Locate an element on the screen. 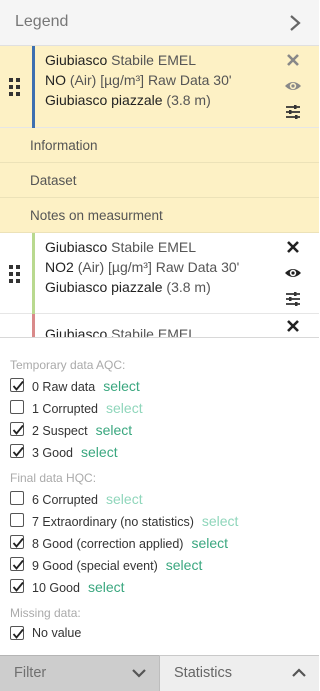 The image size is (320, 691). chevron-right-icon is located at coordinates (295, 23).